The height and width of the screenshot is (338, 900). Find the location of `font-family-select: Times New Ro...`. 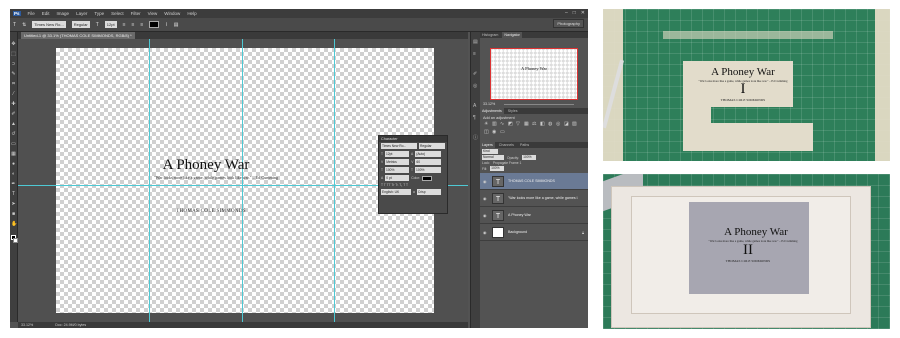

font-family-select: Times New Ro... is located at coordinates (49, 24).